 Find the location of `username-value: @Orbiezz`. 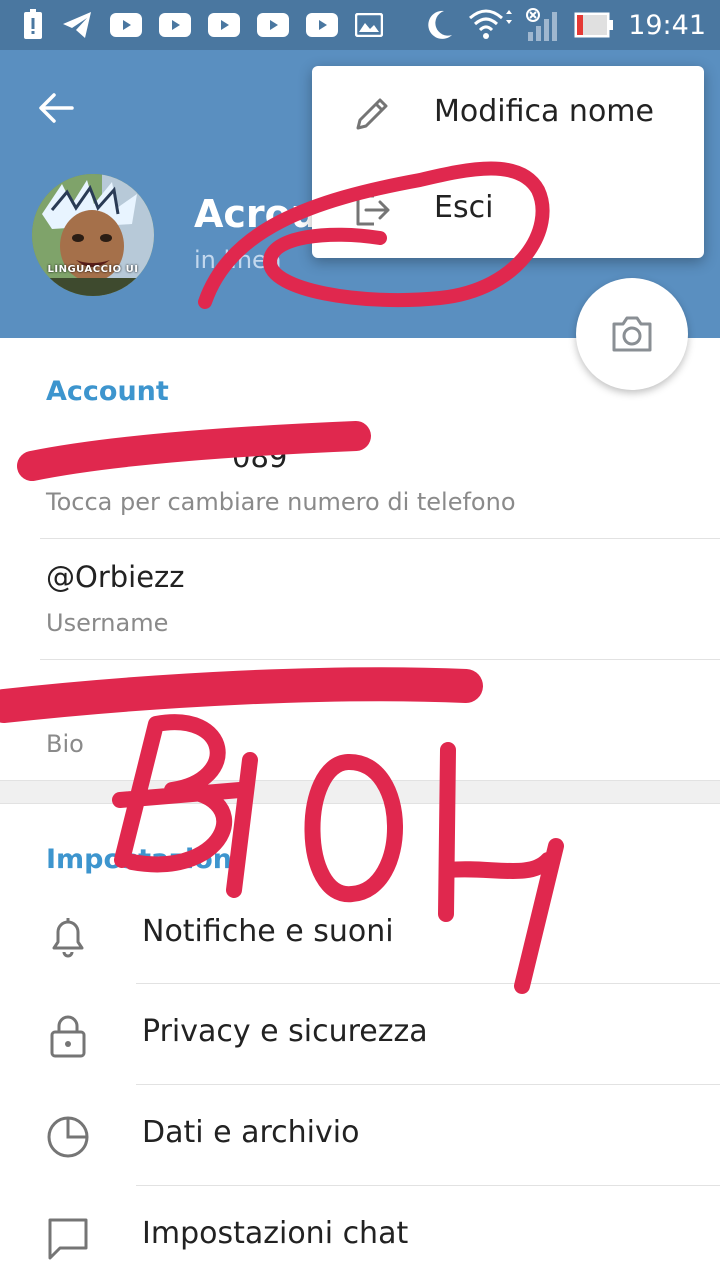

username-value: @Orbiezz is located at coordinates (115, 577).